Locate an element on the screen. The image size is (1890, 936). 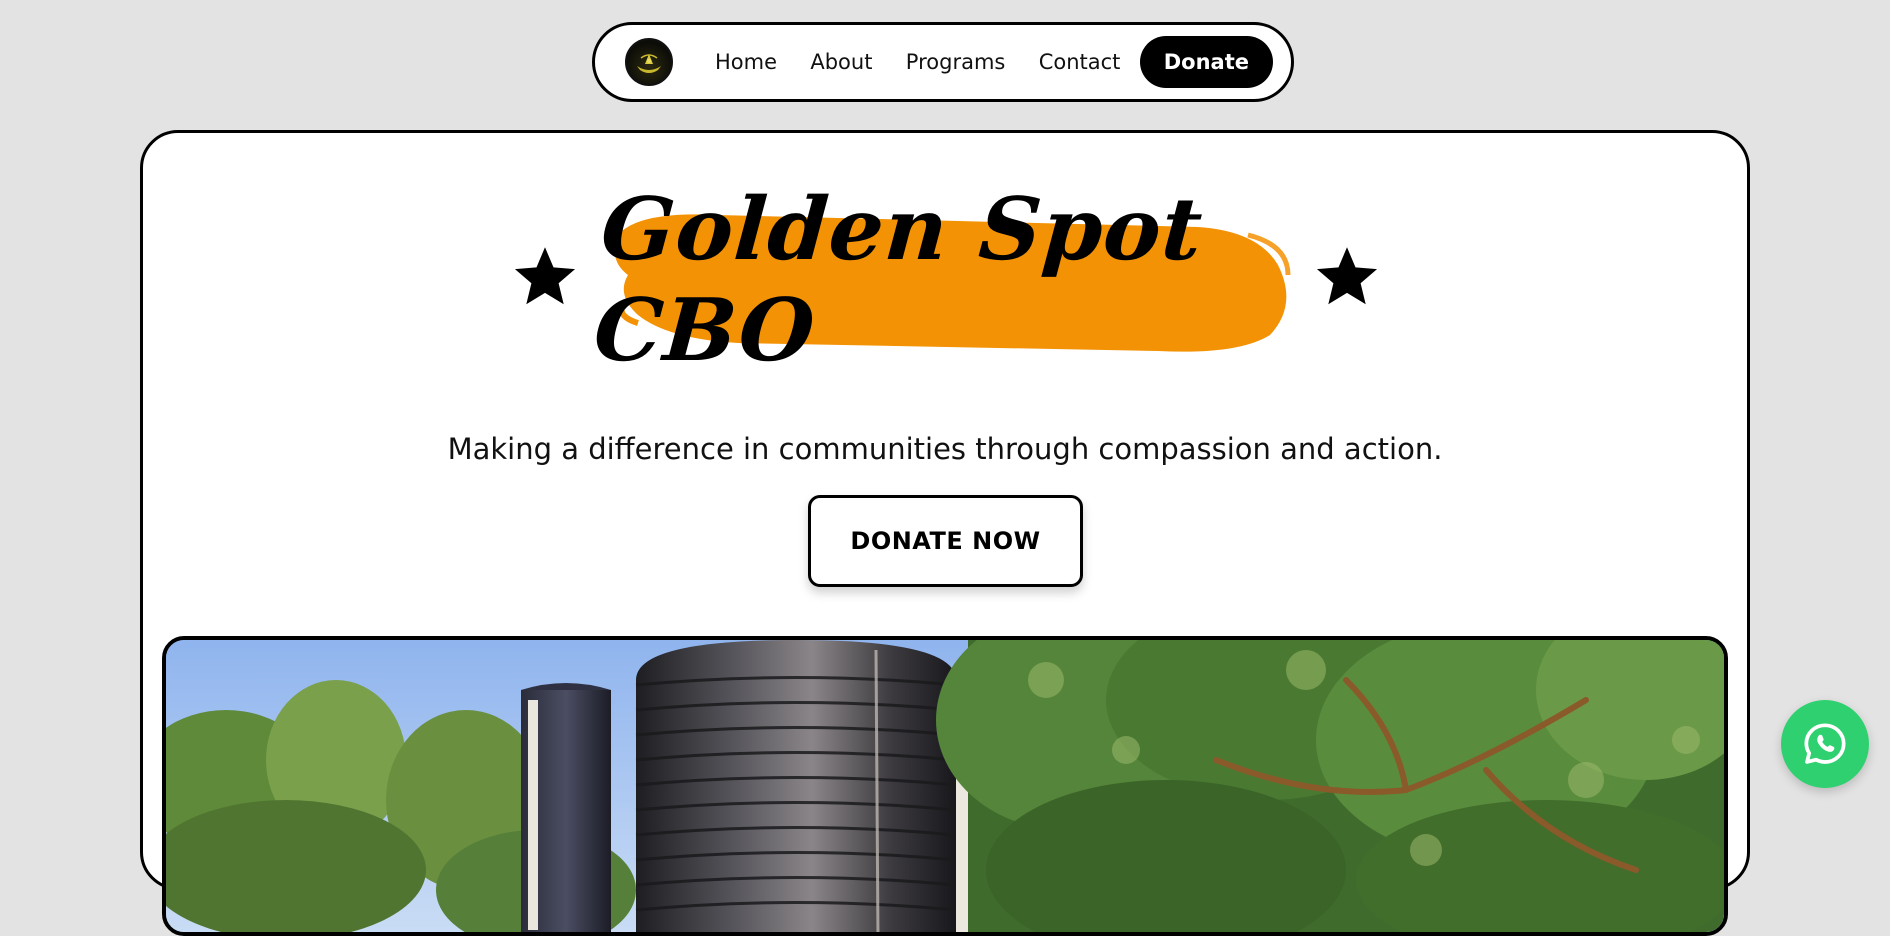
nav-programs-link: Programs is located at coordinates (956, 62).